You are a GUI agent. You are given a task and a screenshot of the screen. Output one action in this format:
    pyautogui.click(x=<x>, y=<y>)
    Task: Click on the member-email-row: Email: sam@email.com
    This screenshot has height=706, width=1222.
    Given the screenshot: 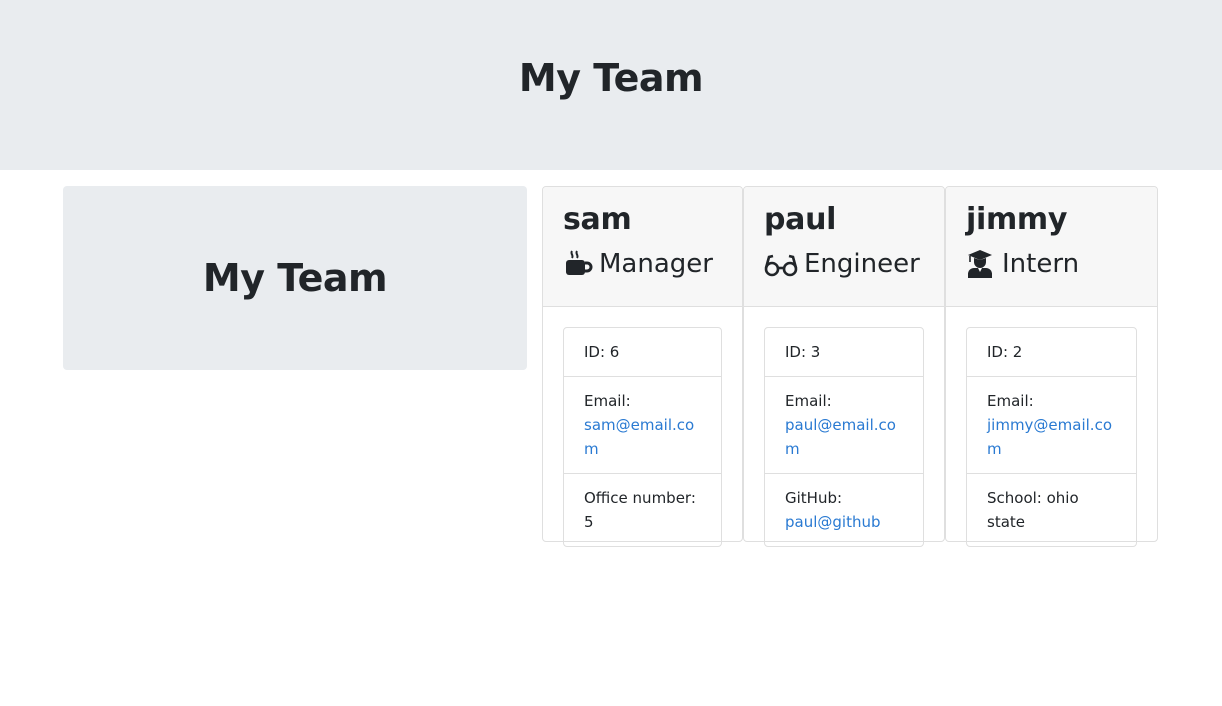 What is the action you would take?
    pyautogui.click(x=642, y=425)
    